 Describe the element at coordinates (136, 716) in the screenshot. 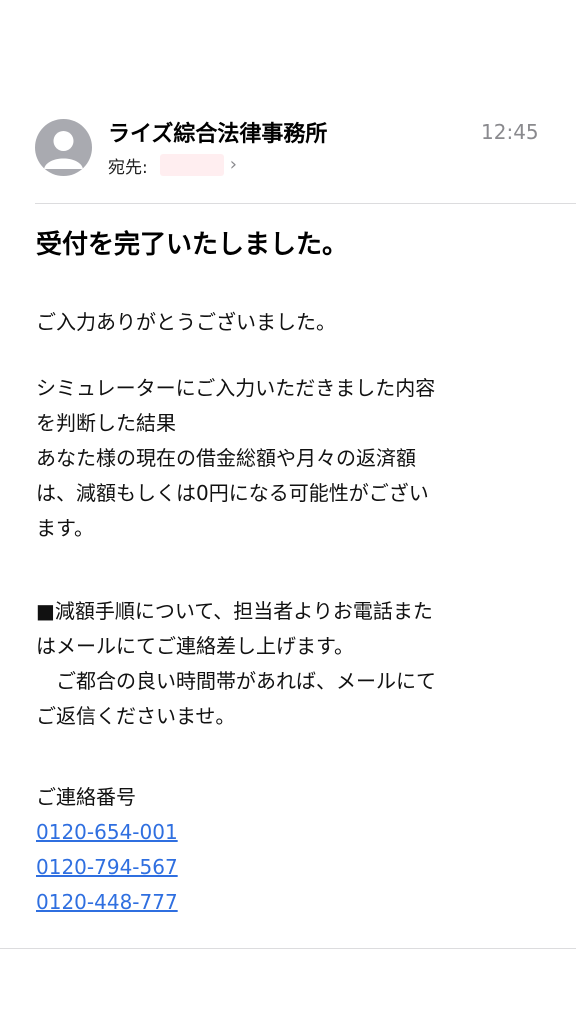

I see `text-line: ご返信くださいませ。` at that location.